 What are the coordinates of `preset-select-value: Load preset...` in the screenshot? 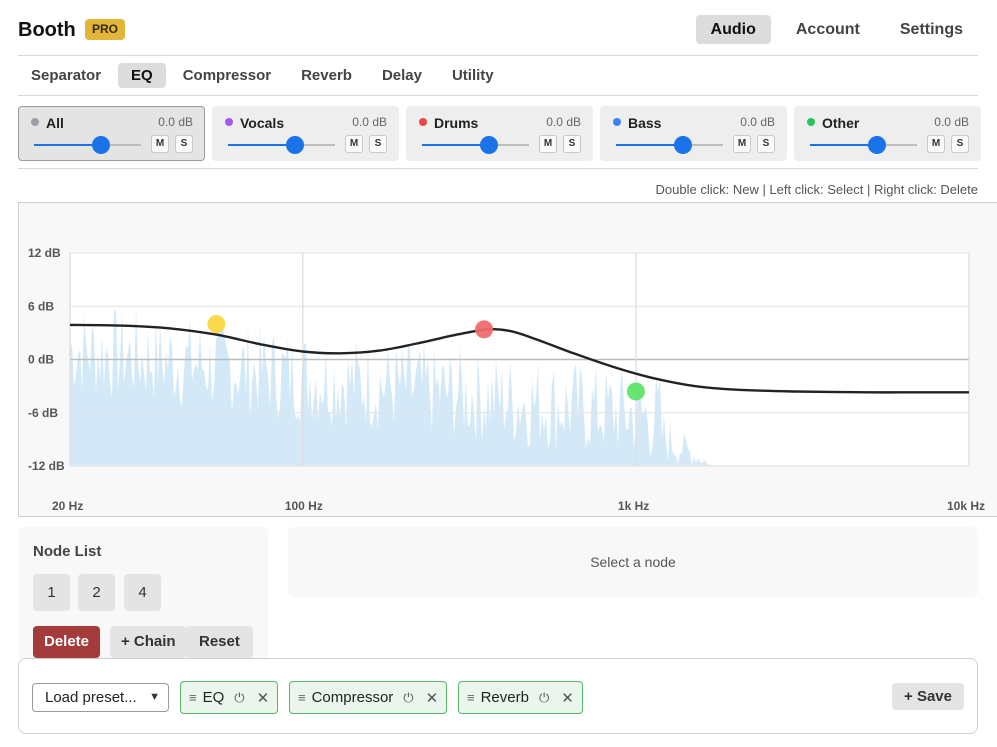 It's located at (91, 697).